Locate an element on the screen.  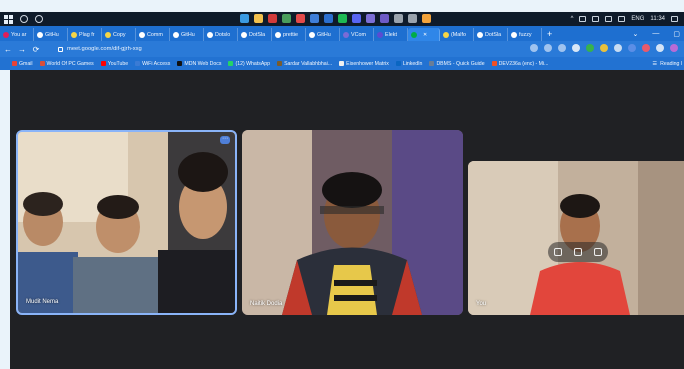
lock-icon is located at coordinates (60, 49).